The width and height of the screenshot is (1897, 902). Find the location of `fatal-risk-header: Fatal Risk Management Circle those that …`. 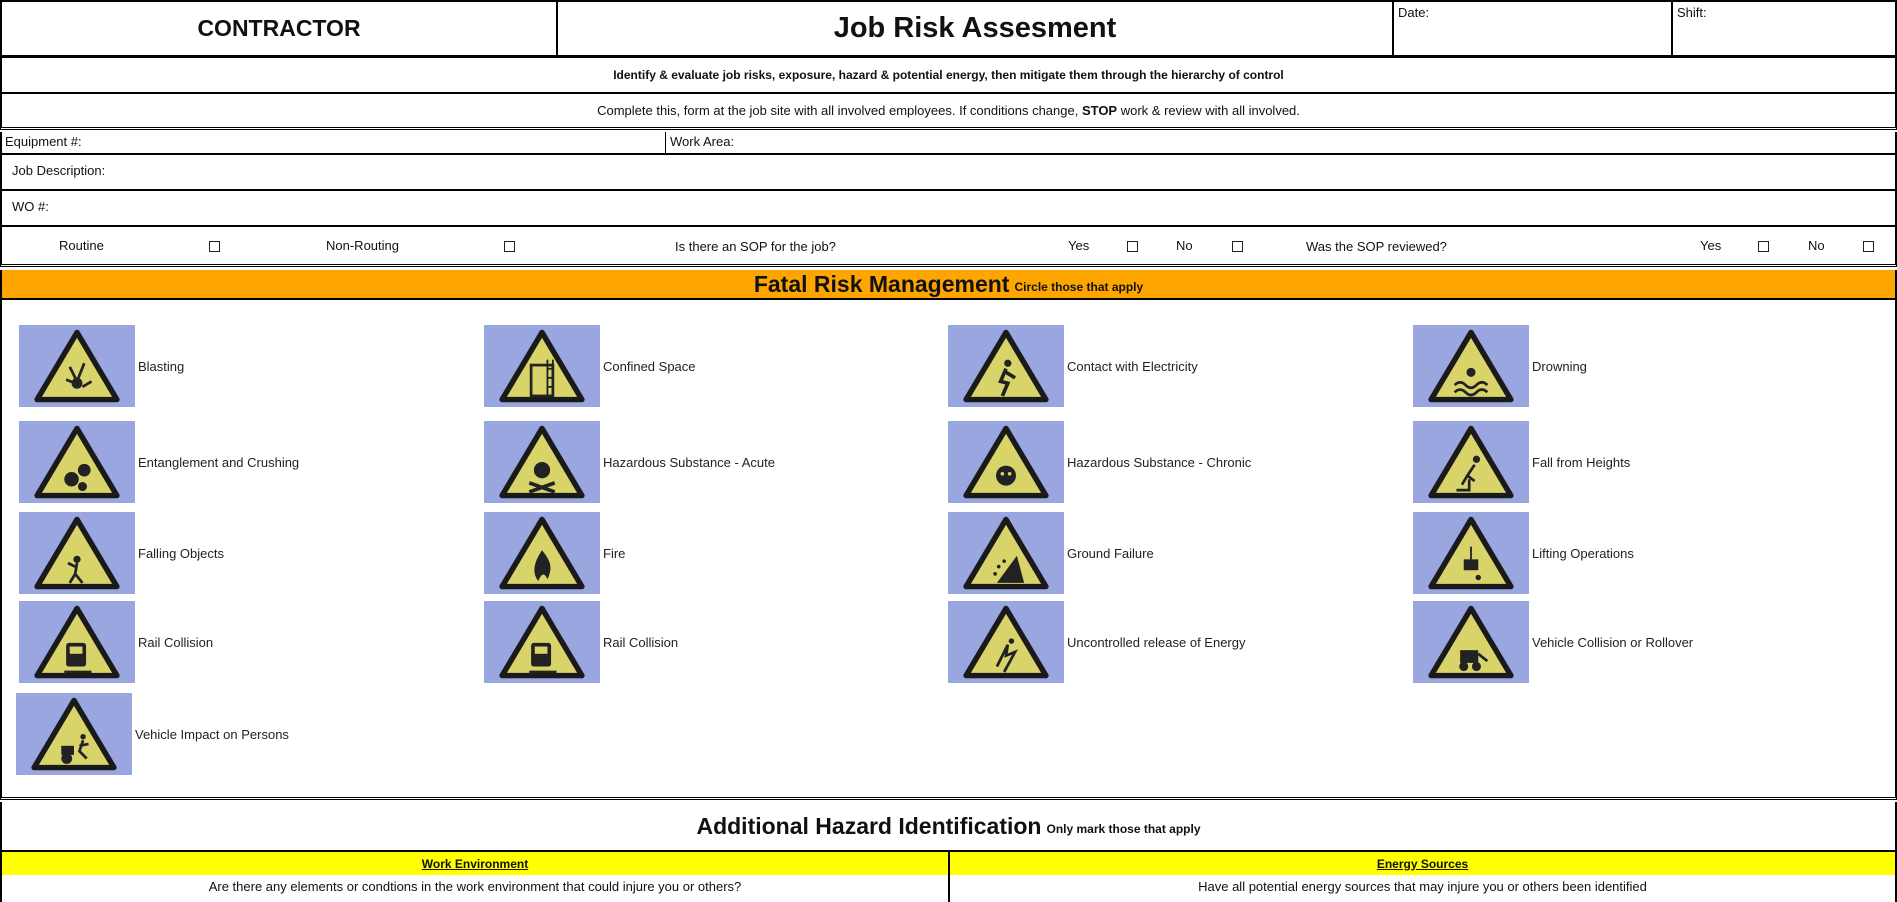

fatal-risk-header: Fatal Risk Management Circle those that … is located at coordinates (948, 285).